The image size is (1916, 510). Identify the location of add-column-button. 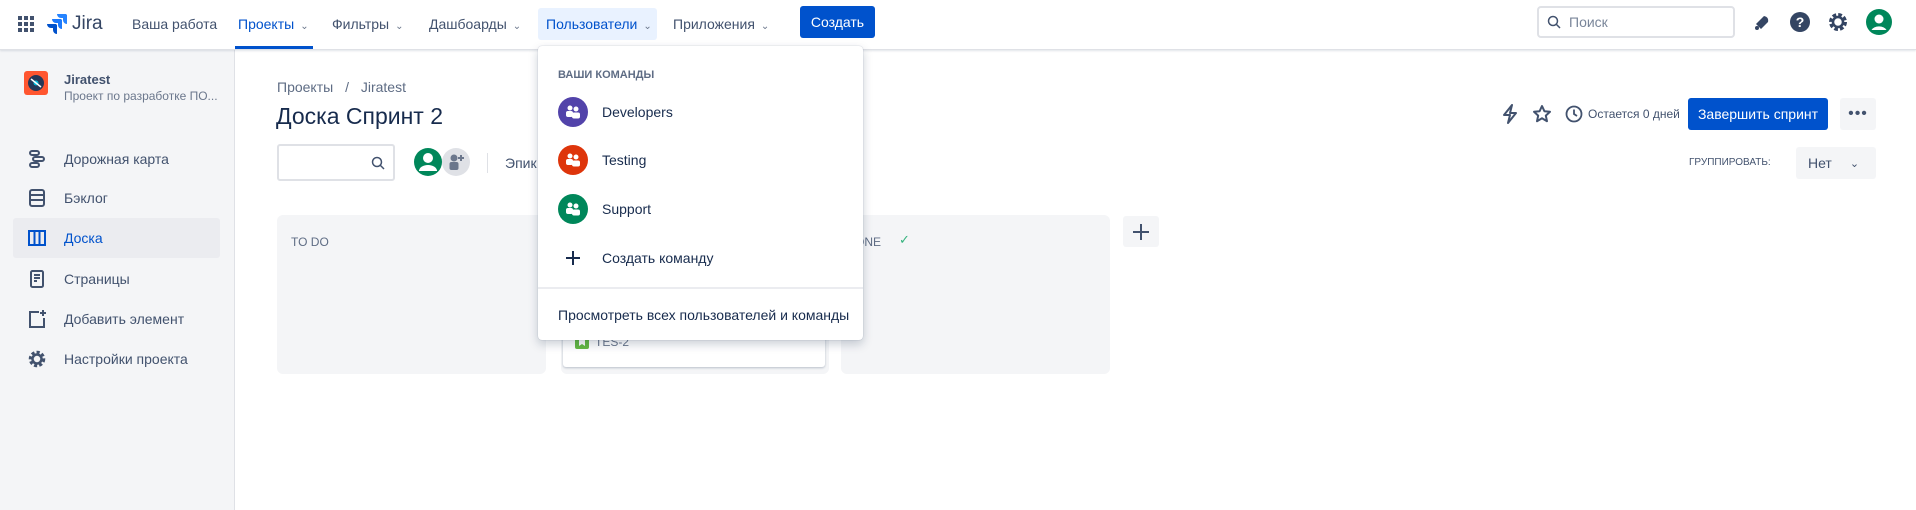
(1141, 231).